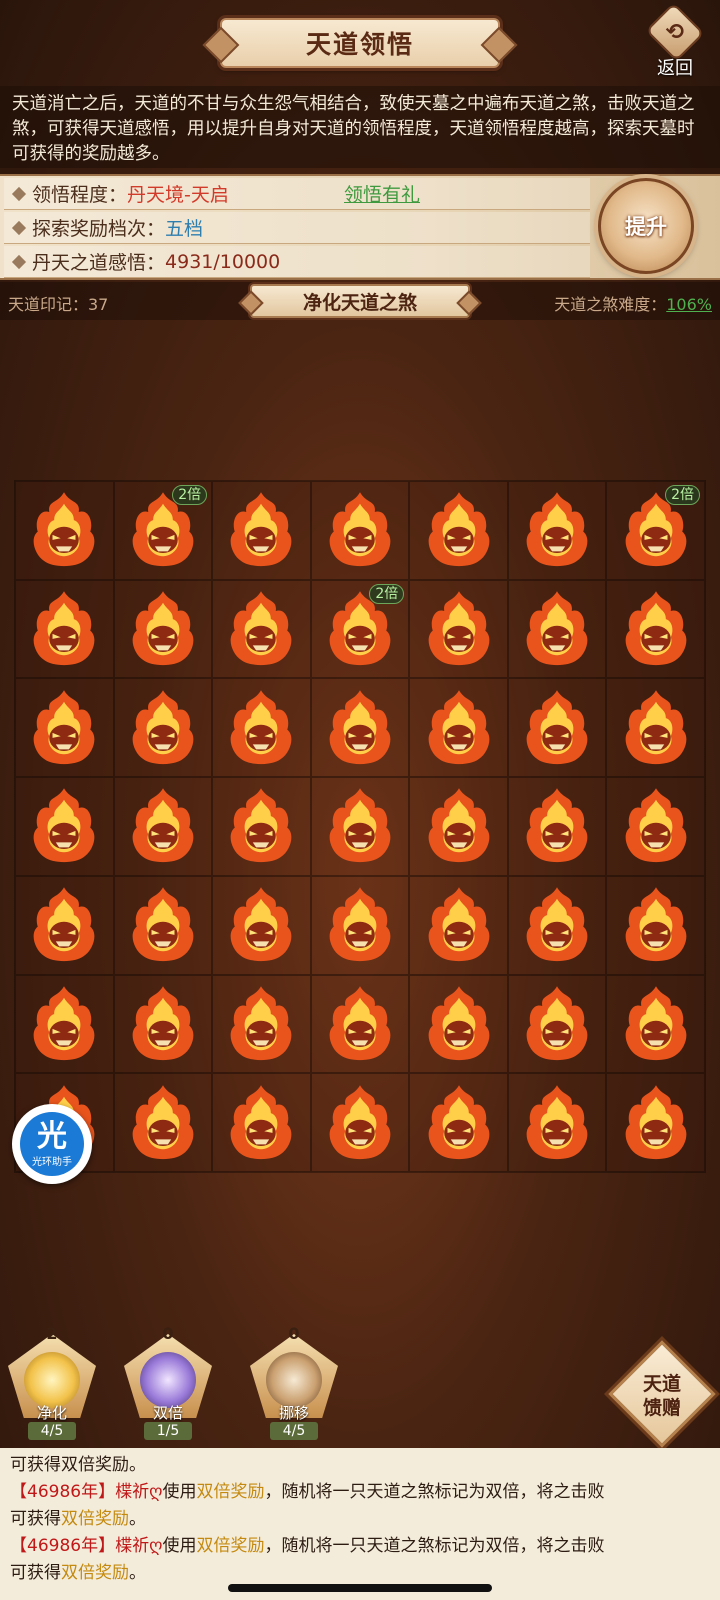 The height and width of the screenshot is (1600, 720). I want to click on skill-double: 0 双倍 1/5, so click(168, 1382).